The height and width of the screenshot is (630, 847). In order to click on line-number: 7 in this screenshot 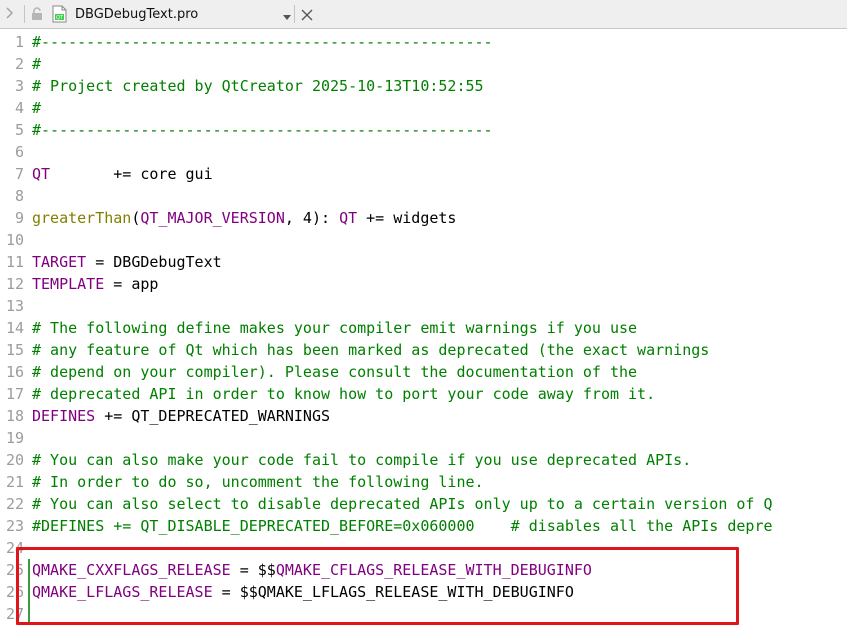, I will do `click(19, 174)`.